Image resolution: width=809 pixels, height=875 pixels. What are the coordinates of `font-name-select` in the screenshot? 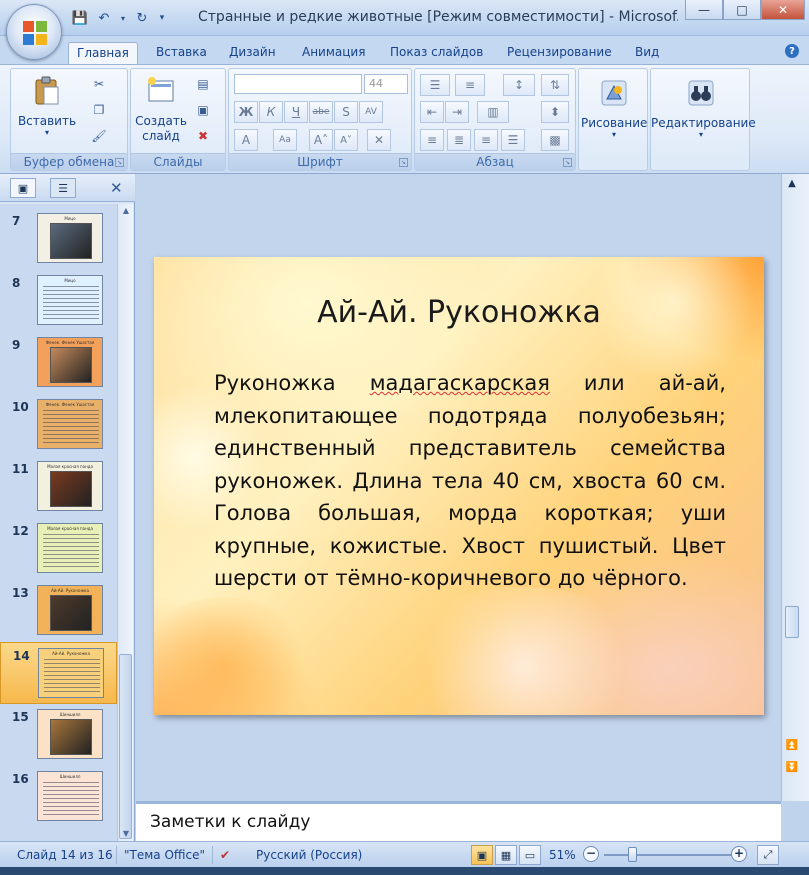 It's located at (298, 84).